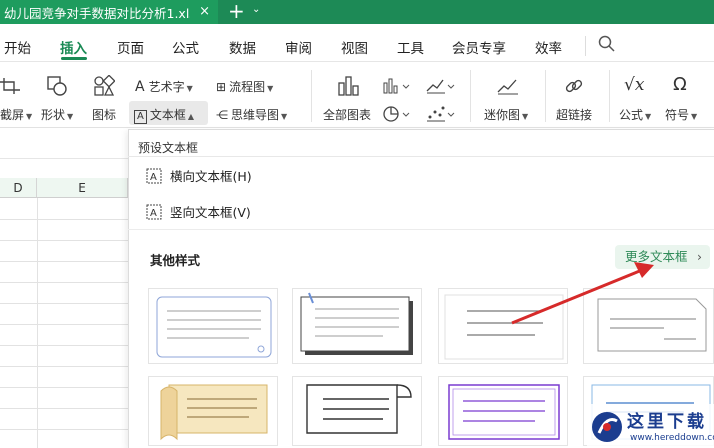 The image size is (714, 448). Describe the element at coordinates (502, 115) in the screenshot. I see `sparkline-label: 迷你图` at that location.